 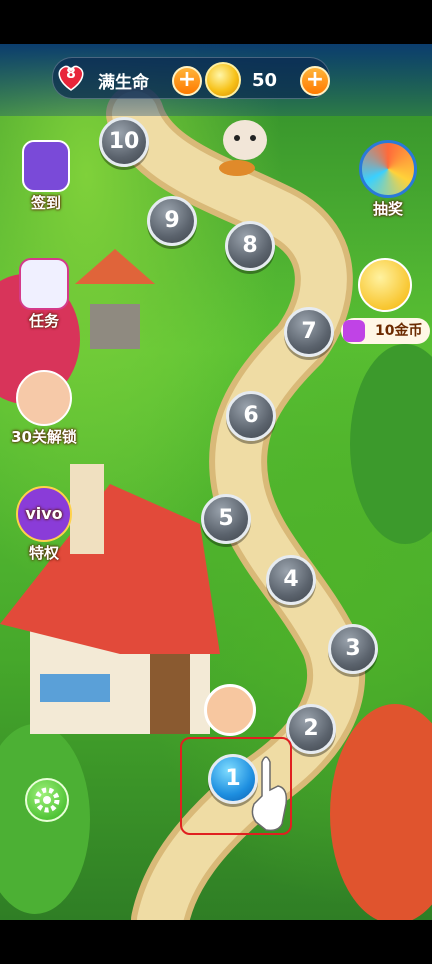 I want to click on crown-icon: vivo, so click(x=44, y=514).